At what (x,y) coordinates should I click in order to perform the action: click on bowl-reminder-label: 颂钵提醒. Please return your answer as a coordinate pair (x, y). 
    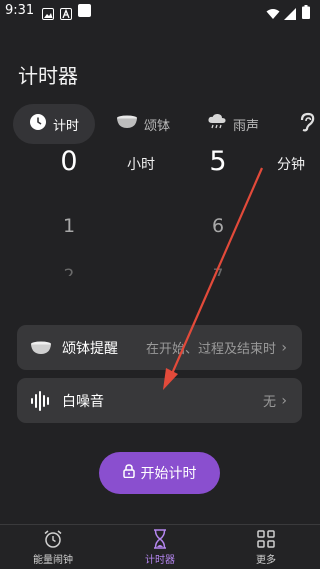
    Looking at the image, I should click on (90, 348).